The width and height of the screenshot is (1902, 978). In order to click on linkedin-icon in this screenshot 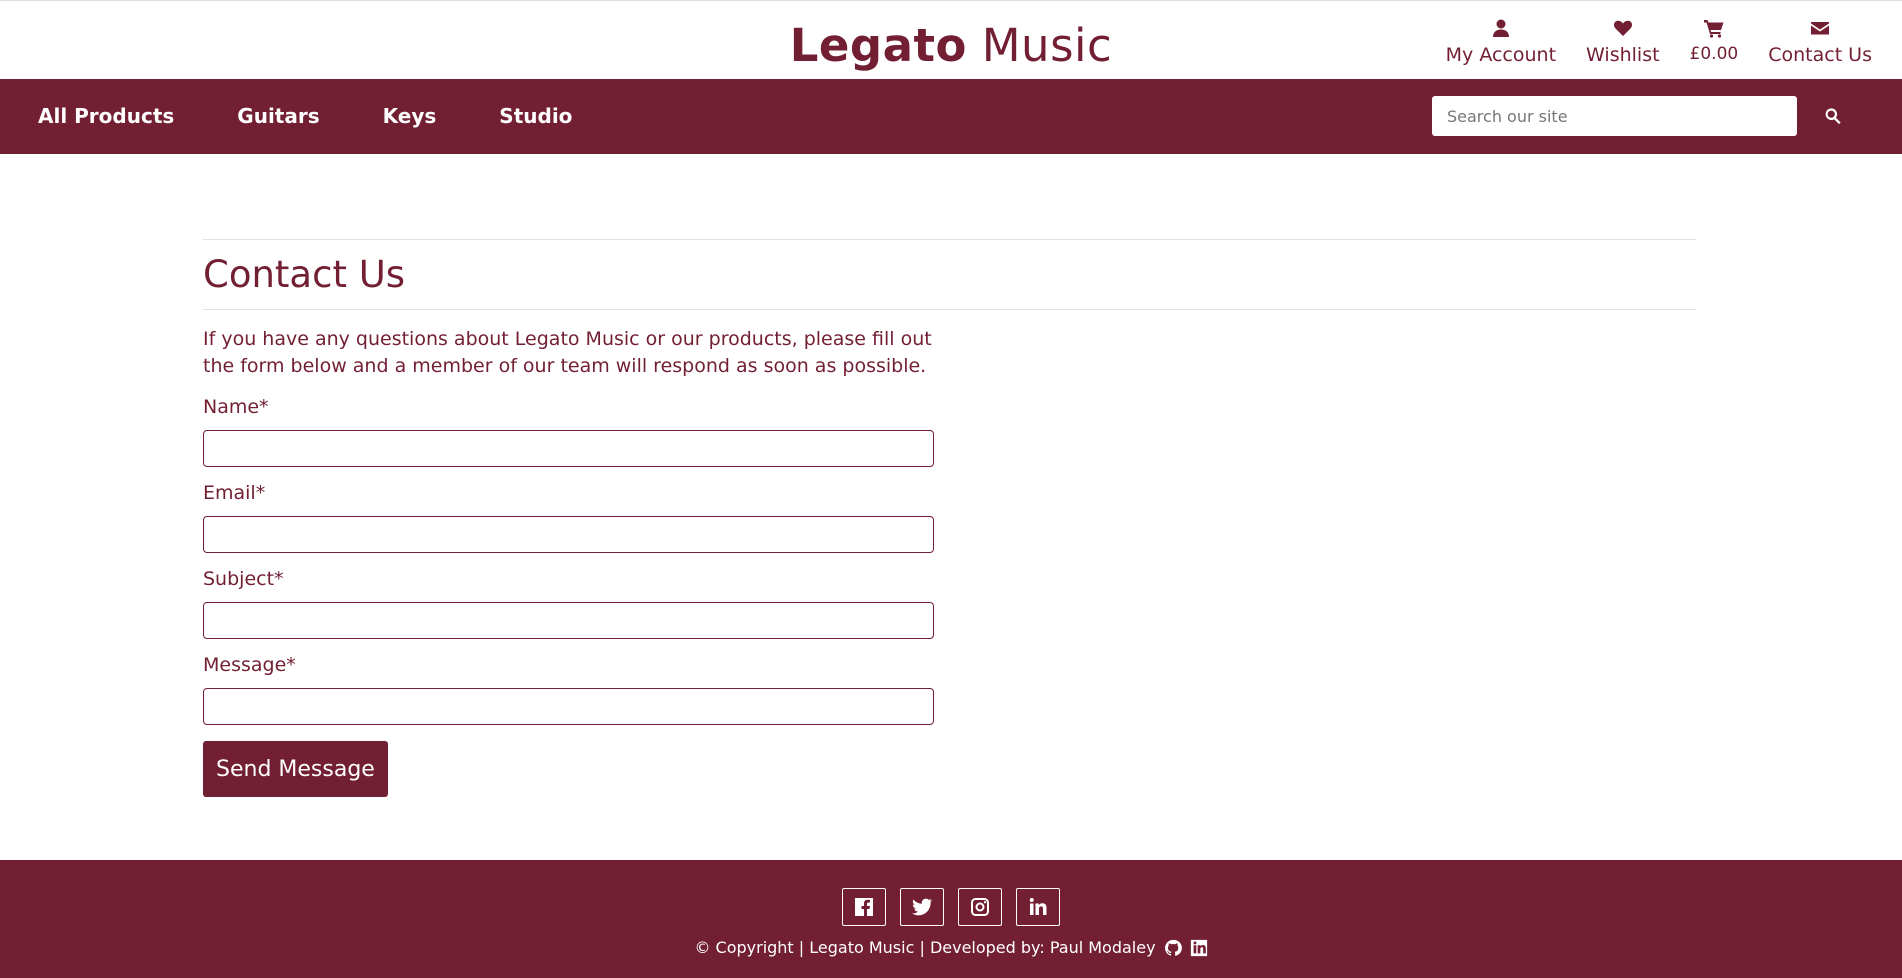, I will do `click(1038, 906)`.